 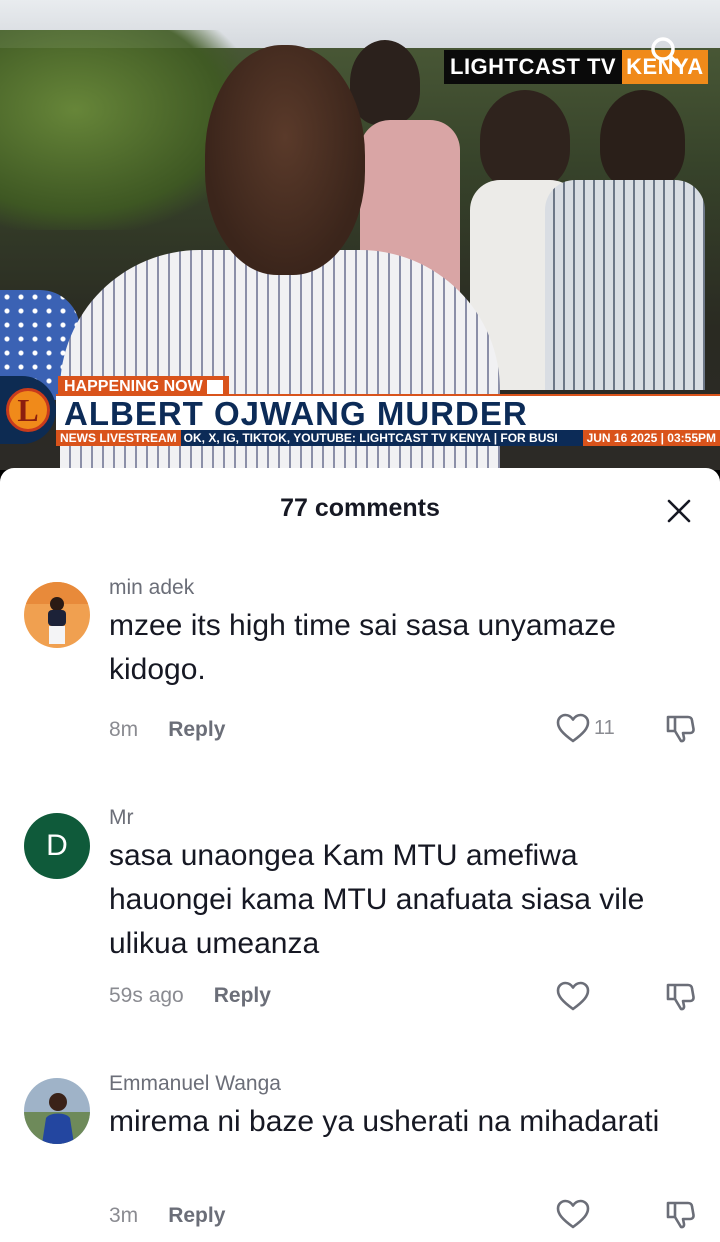 What do you see at coordinates (57, 846) in the screenshot?
I see `avatar: D` at bounding box center [57, 846].